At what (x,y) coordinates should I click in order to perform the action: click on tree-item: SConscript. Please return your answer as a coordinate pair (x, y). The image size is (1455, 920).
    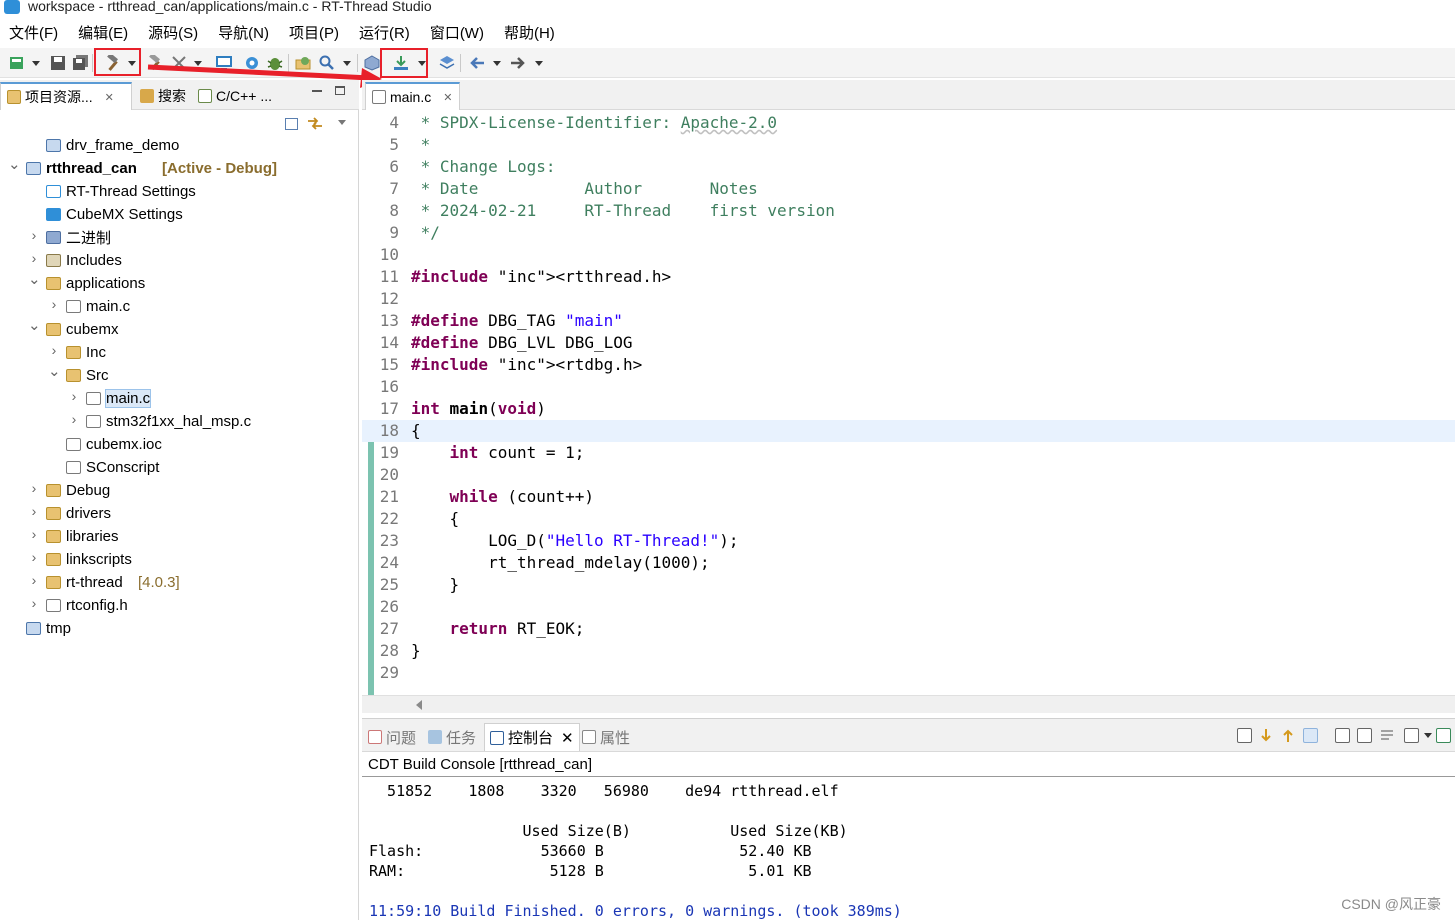
    Looking at the image, I should click on (179, 467).